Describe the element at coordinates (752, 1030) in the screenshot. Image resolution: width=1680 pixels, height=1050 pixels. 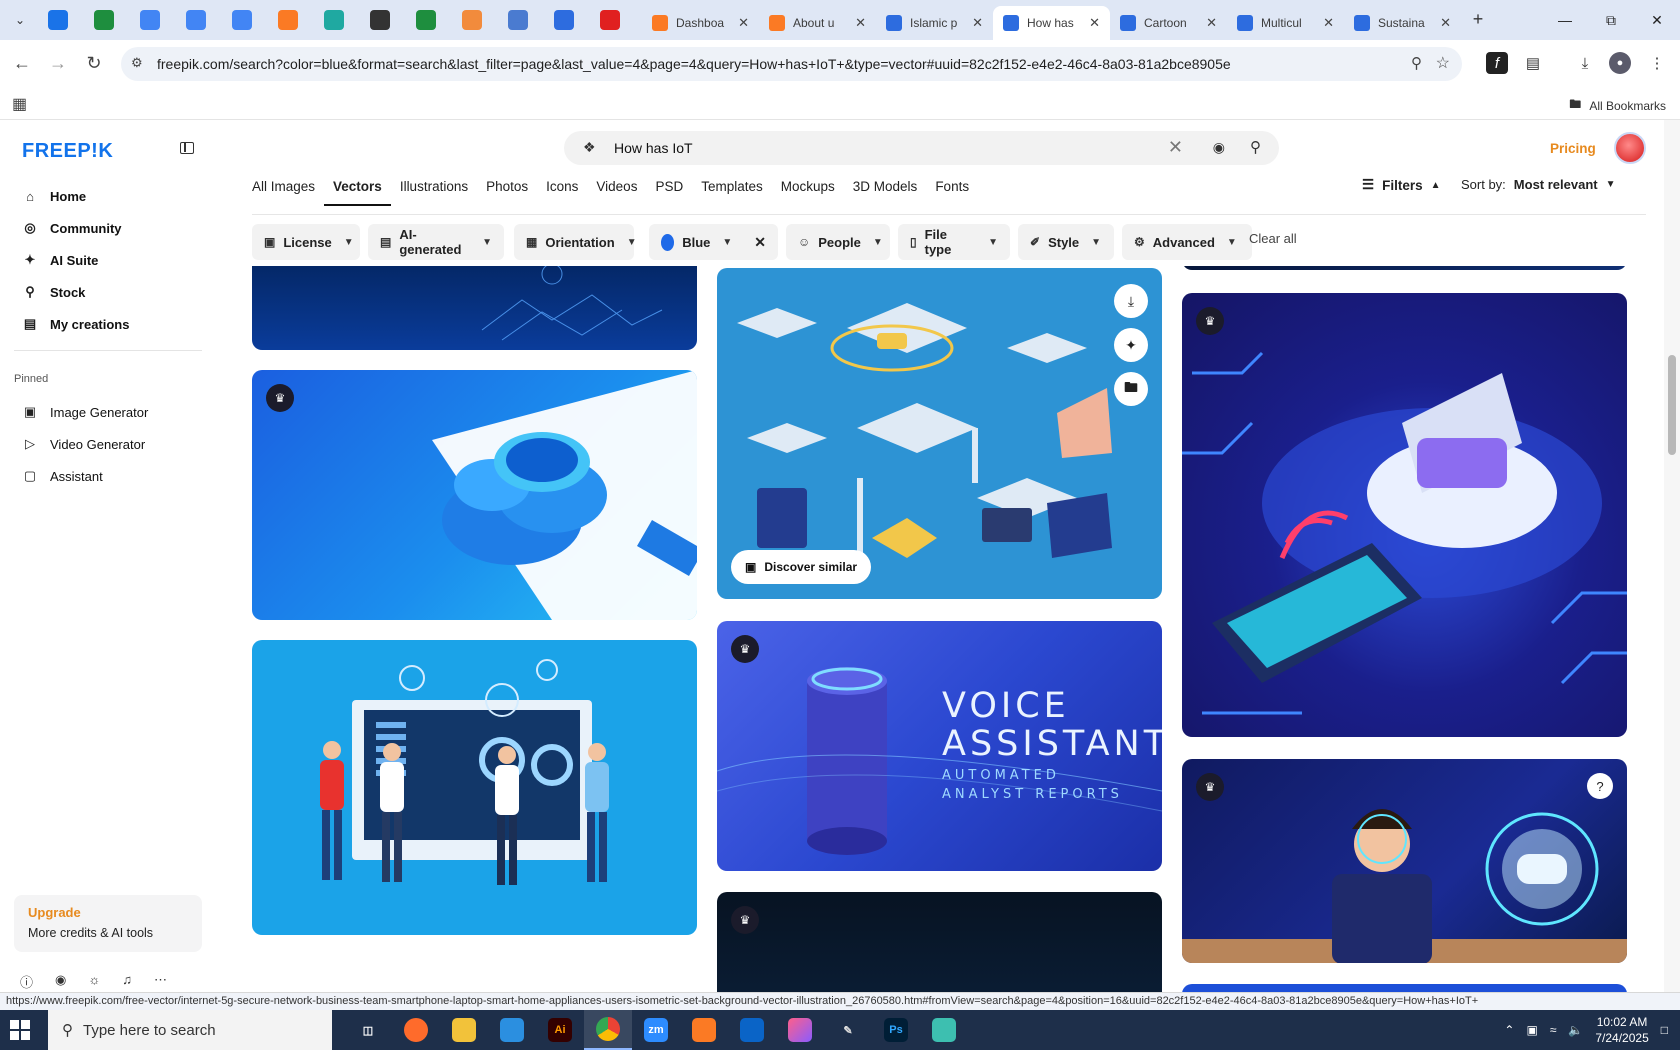
I see `outlook-icon` at that location.